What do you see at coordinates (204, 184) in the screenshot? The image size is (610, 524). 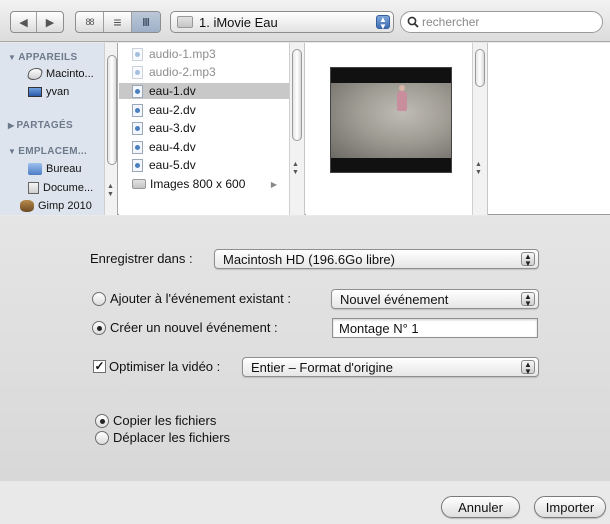 I see `folder-row: Images 800 x 600 ▶` at bounding box center [204, 184].